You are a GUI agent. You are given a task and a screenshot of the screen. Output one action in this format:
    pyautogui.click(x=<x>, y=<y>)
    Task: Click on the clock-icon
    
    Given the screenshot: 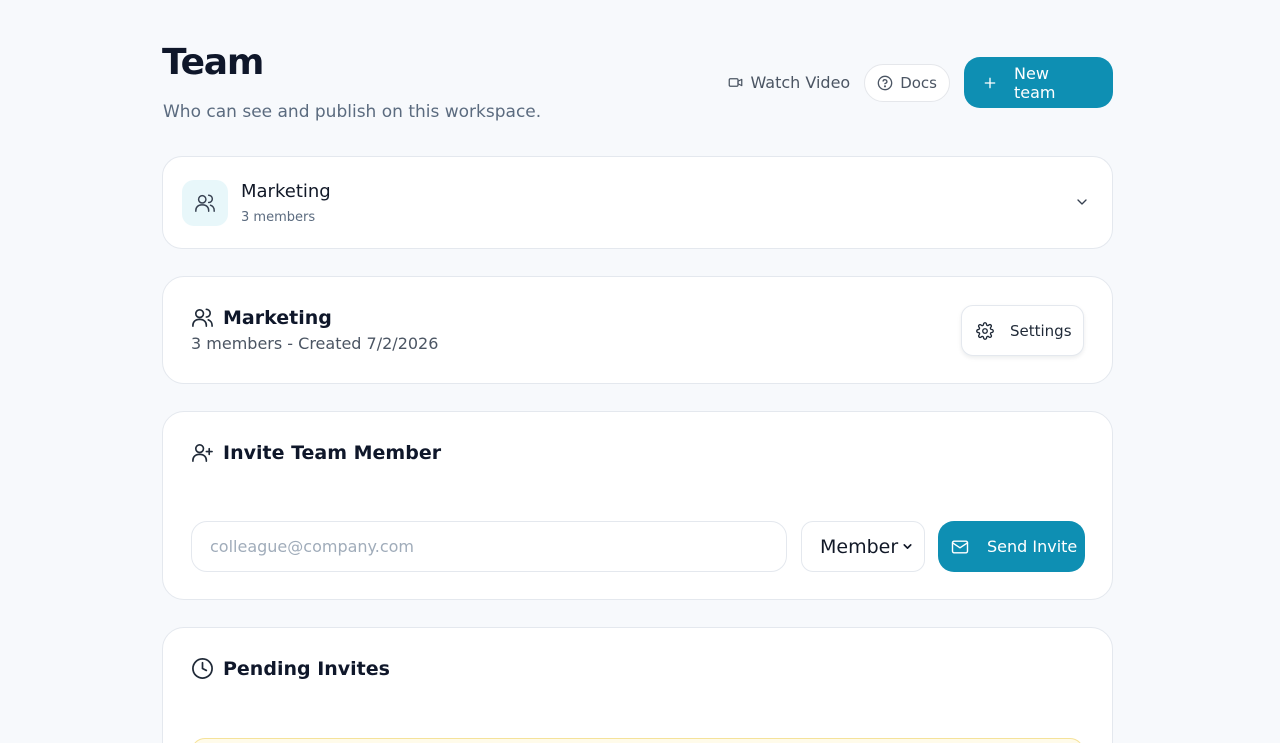 What is the action you would take?
    pyautogui.click(x=202, y=668)
    